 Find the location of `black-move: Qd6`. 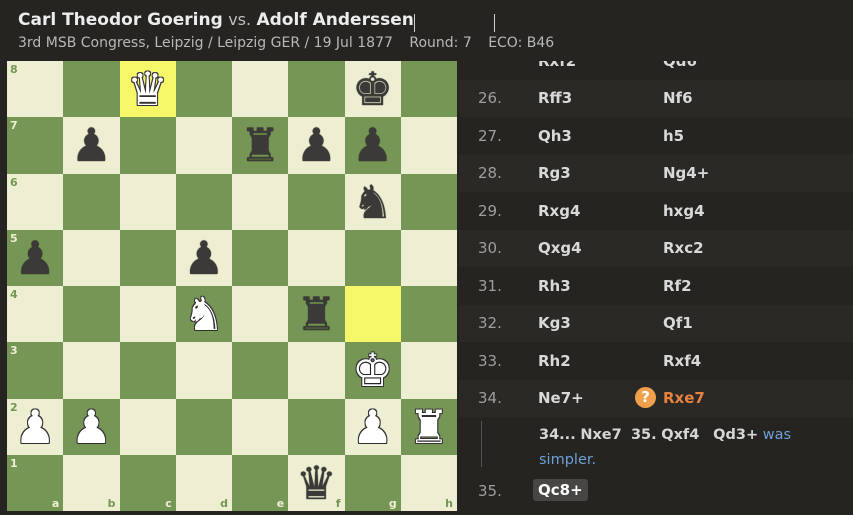

black-move: Qd6 is located at coordinates (680, 65).